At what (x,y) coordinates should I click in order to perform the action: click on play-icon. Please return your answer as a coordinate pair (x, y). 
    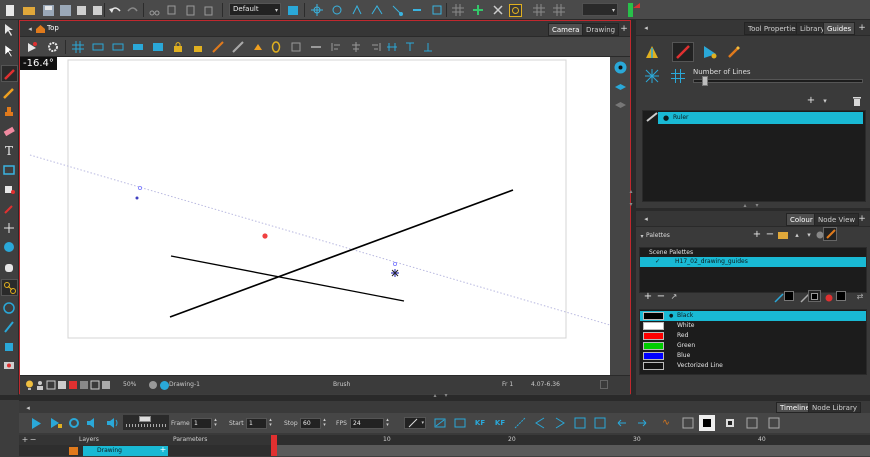
    Looking at the image, I should click on (36, 423).